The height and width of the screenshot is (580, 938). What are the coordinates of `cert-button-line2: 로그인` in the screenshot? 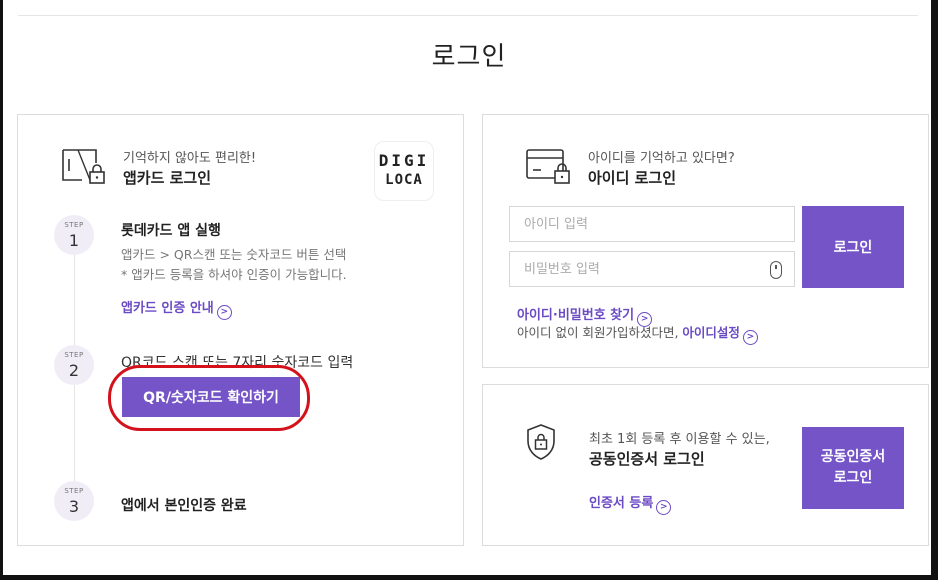 It's located at (853, 478).